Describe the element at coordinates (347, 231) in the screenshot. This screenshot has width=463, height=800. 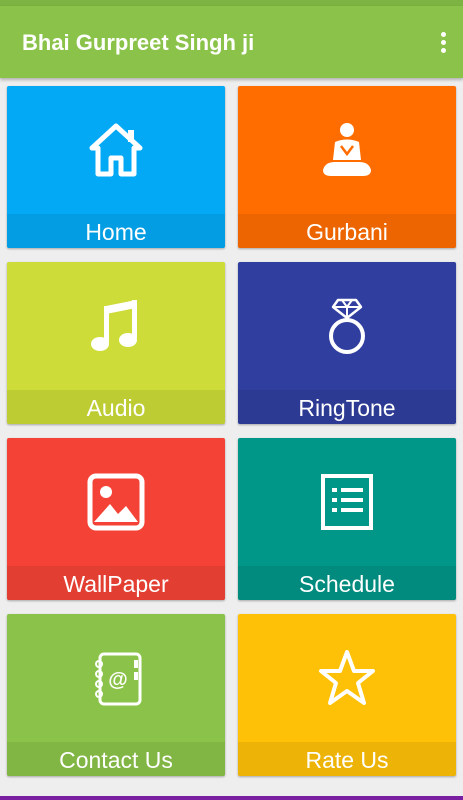
I see `tile-label: Gurbani` at that location.